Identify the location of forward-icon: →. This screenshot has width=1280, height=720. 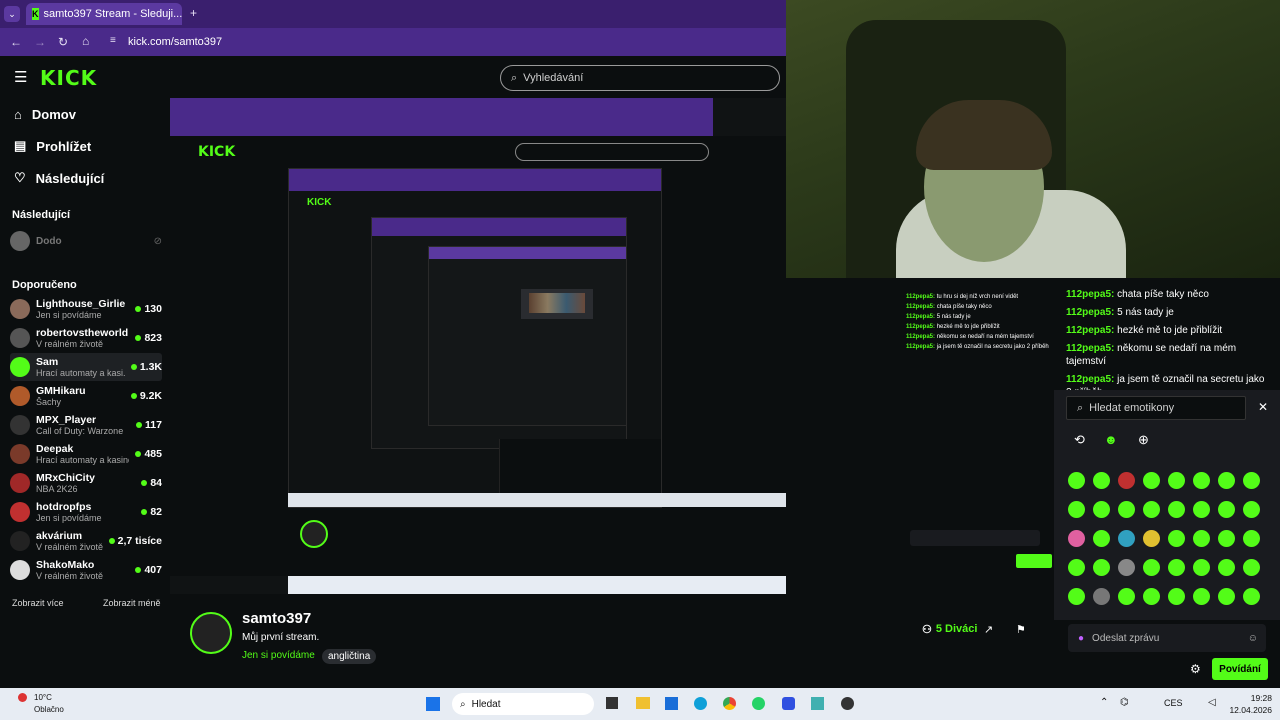
(40, 42).